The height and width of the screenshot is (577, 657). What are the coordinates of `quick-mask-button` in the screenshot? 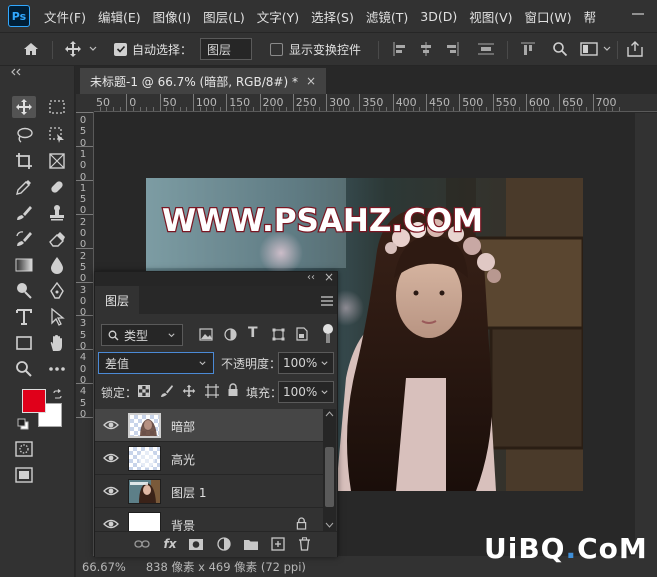 It's located at (24, 449).